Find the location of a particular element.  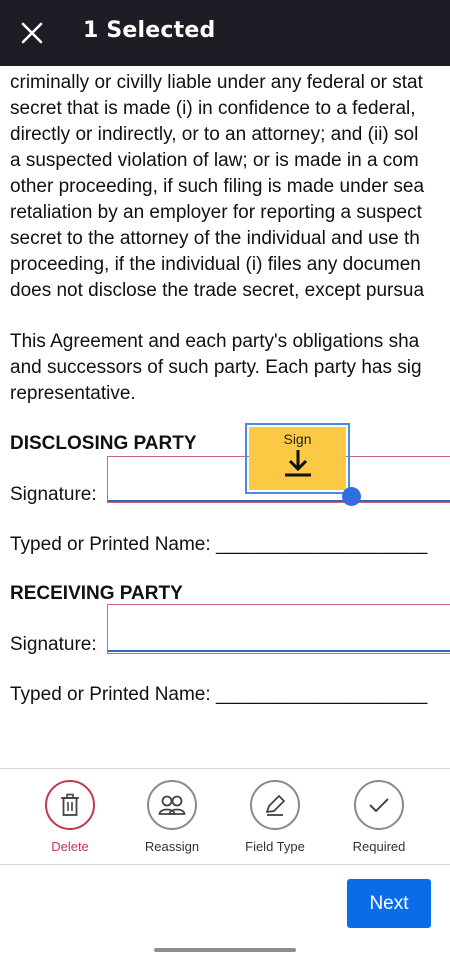

disclosing-name-line: ____________________ is located at coordinates (321, 544).